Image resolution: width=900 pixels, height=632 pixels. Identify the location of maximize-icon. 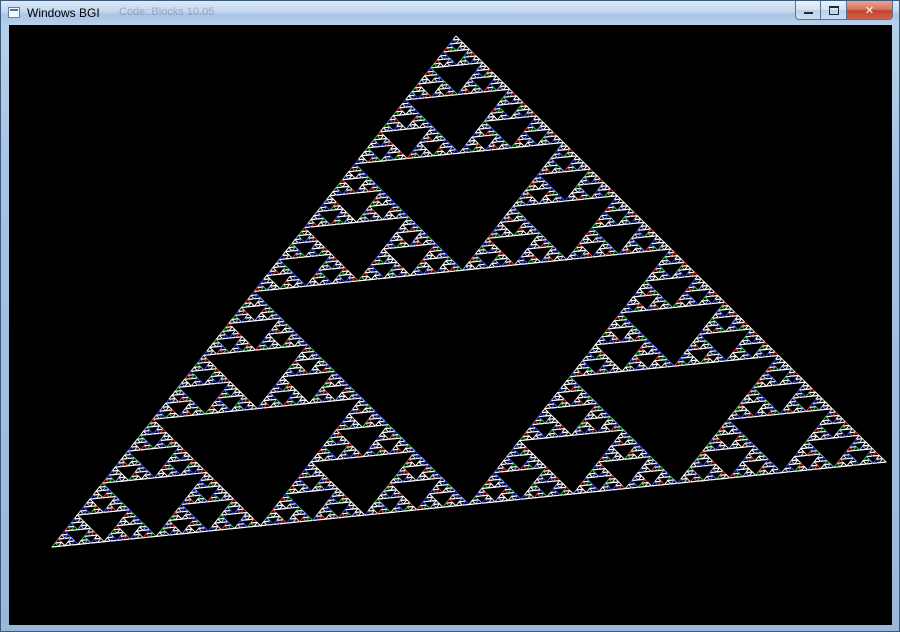
(833, 10).